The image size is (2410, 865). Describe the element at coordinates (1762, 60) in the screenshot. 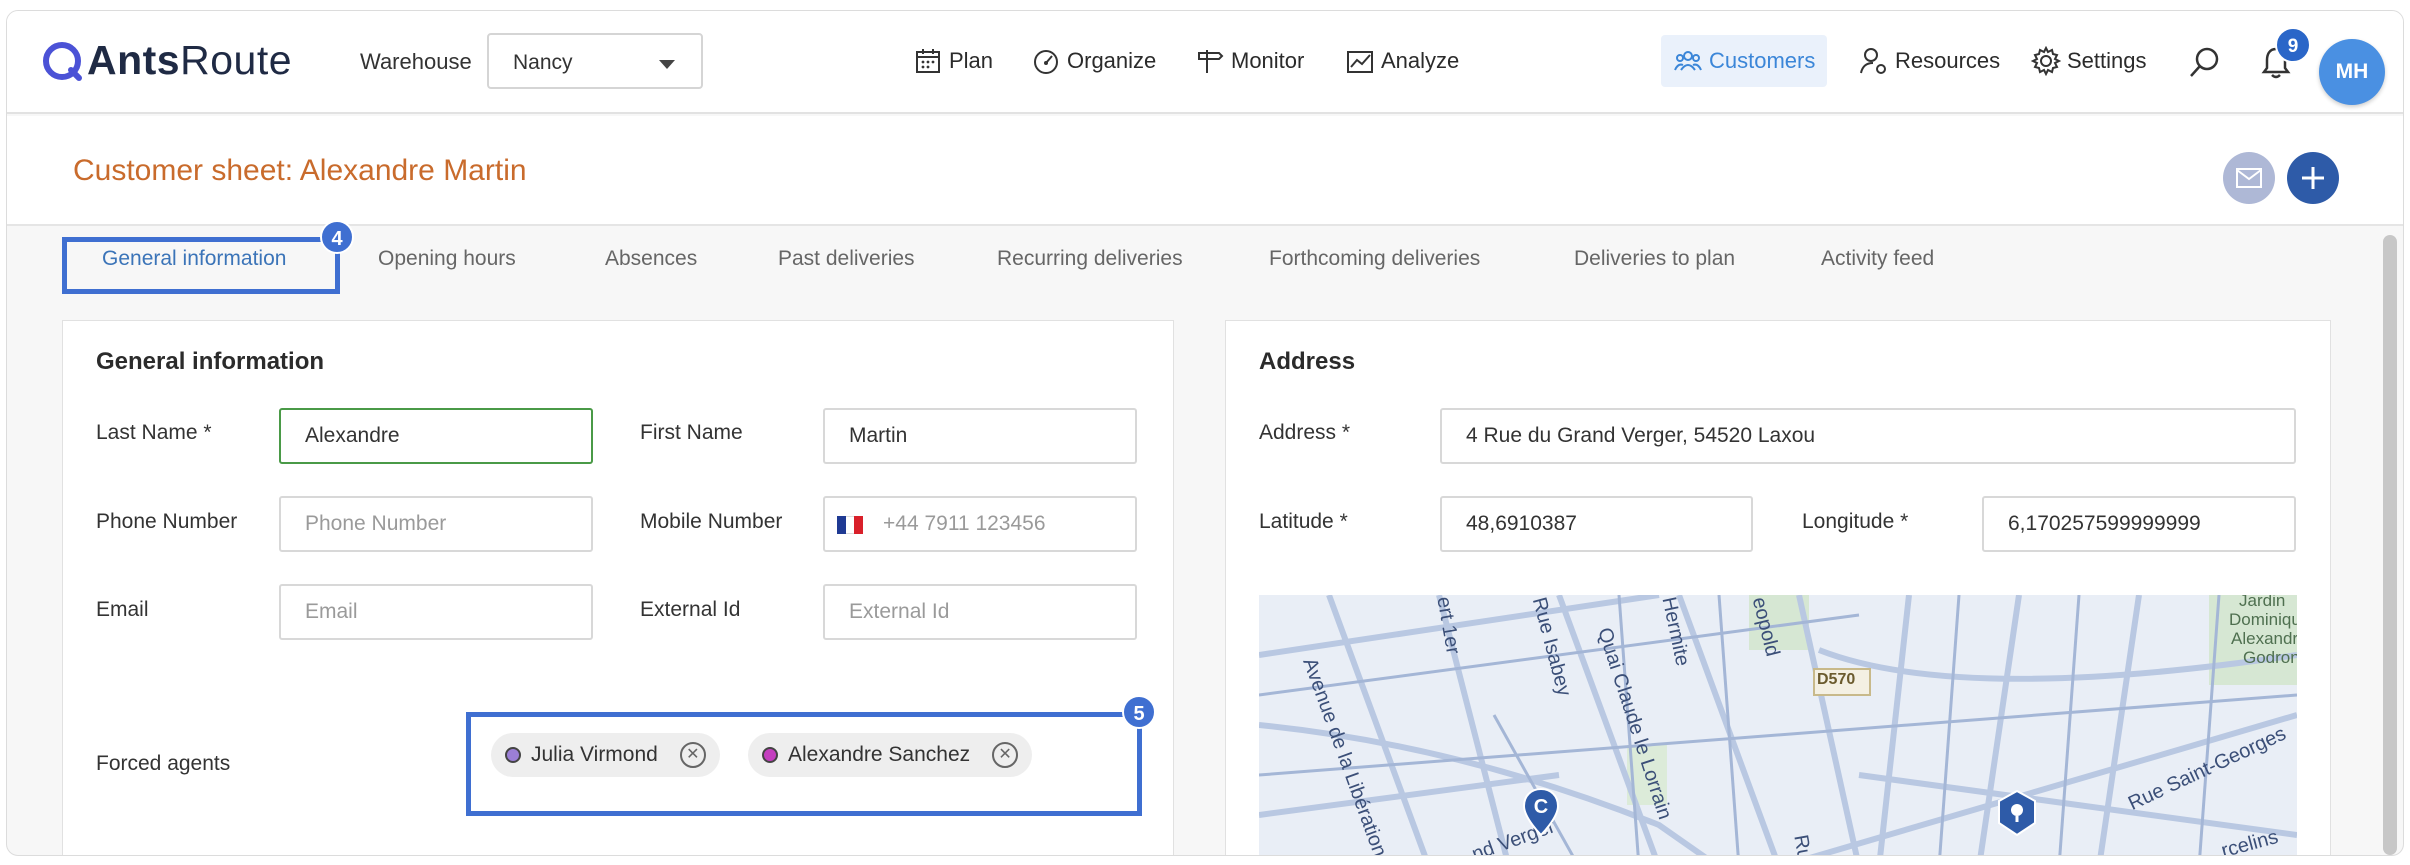

I see `nav-customers-label: Customers` at that location.